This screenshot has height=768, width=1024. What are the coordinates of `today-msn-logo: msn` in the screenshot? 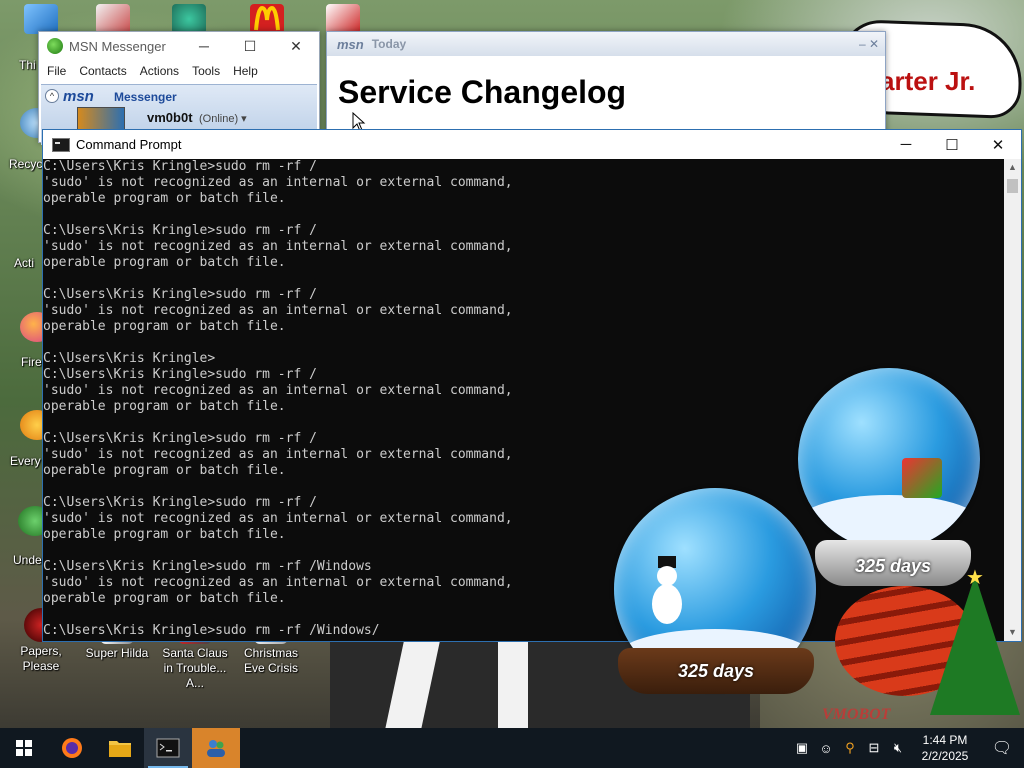 It's located at (350, 44).